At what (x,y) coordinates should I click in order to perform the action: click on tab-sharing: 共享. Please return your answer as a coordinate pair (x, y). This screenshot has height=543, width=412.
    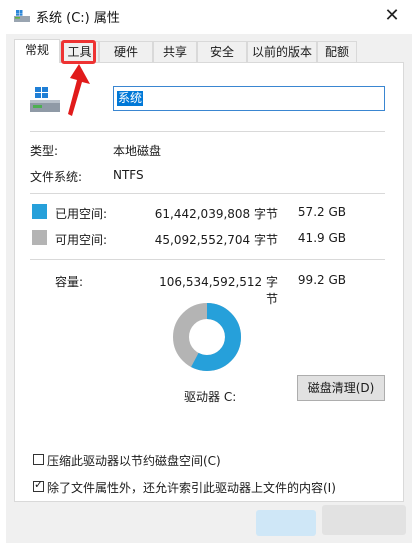
    Looking at the image, I should click on (175, 51).